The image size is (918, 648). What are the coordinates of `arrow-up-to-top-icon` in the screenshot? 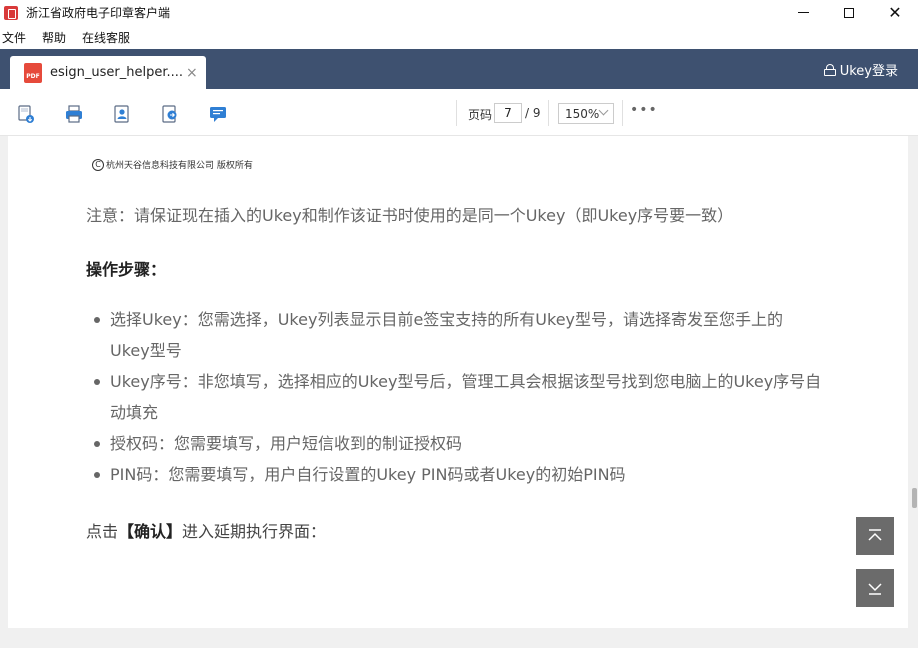 It's located at (875, 535).